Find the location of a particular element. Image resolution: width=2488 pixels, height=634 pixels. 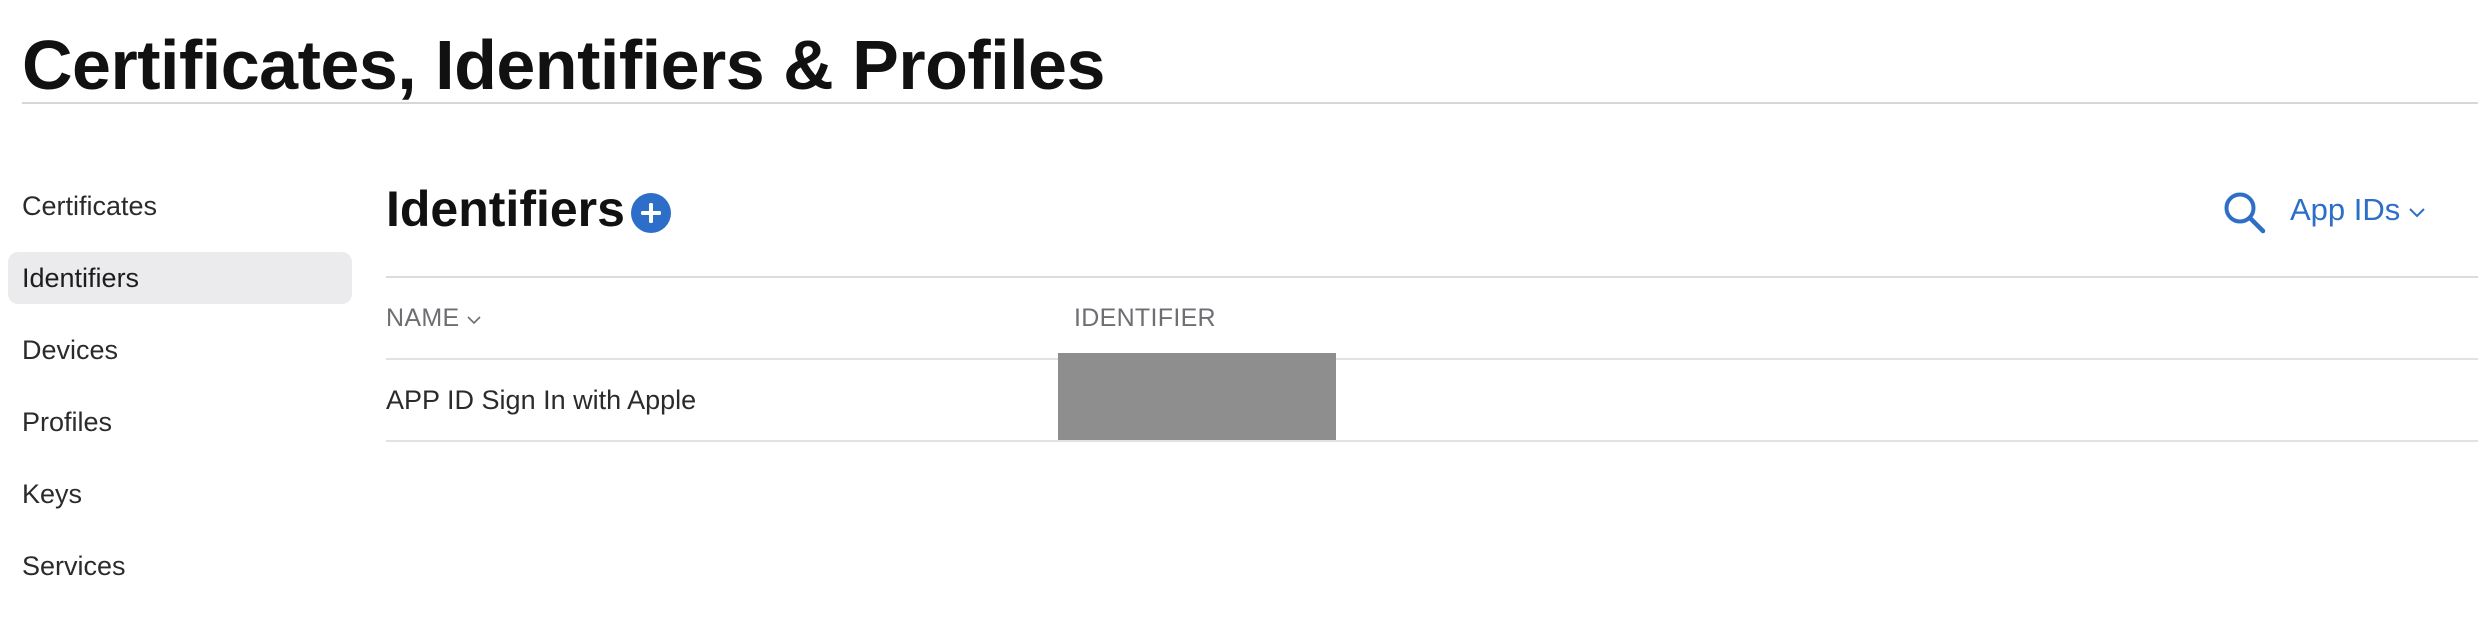

table-header: NAME IDENTIFIER is located at coordinates (1432, 318).